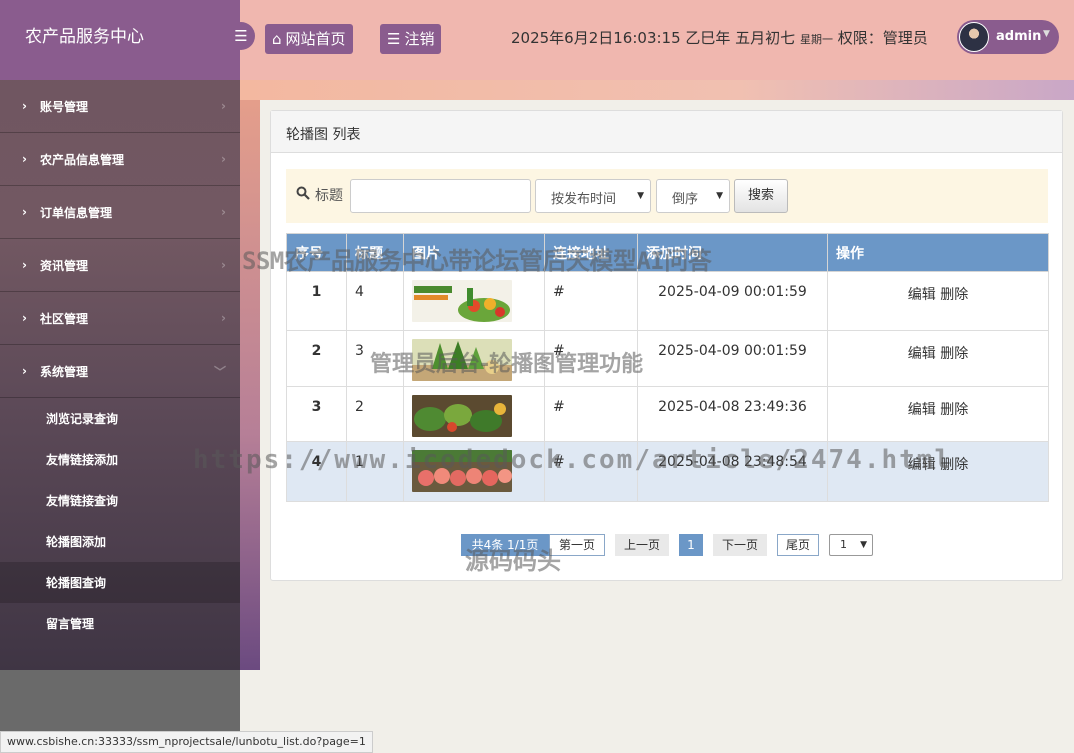 This screenshot has width=1074, height=753. I want to click on column-header: 连接地址, so click(591, 252).